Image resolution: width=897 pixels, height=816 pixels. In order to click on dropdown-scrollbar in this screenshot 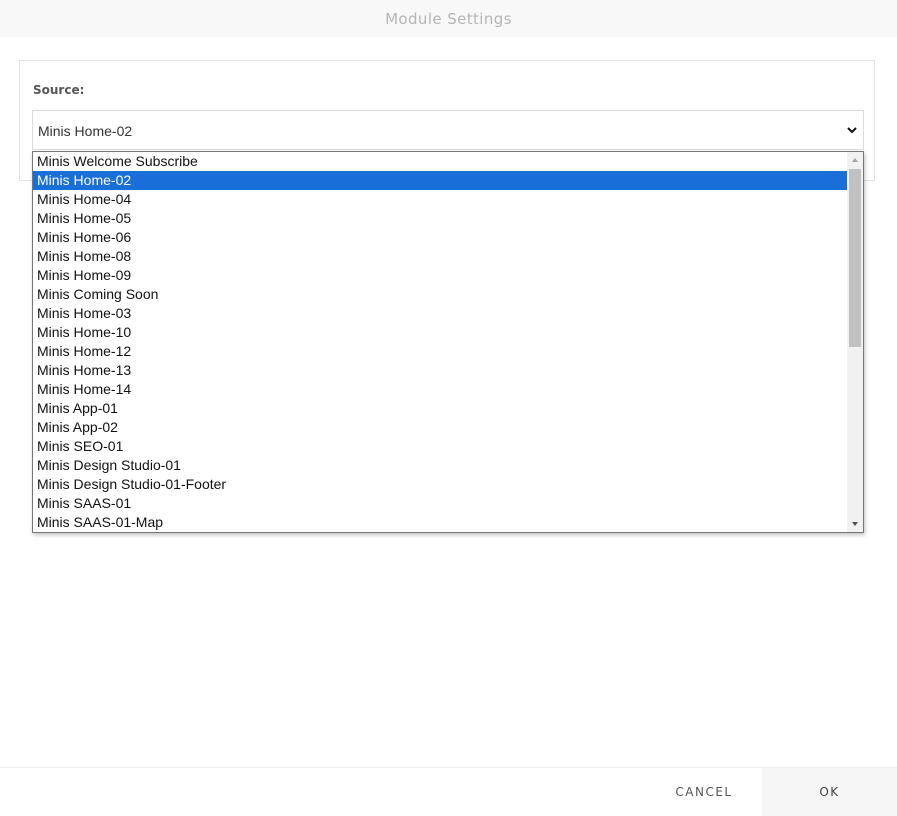, I will do `click(855, 342)`.